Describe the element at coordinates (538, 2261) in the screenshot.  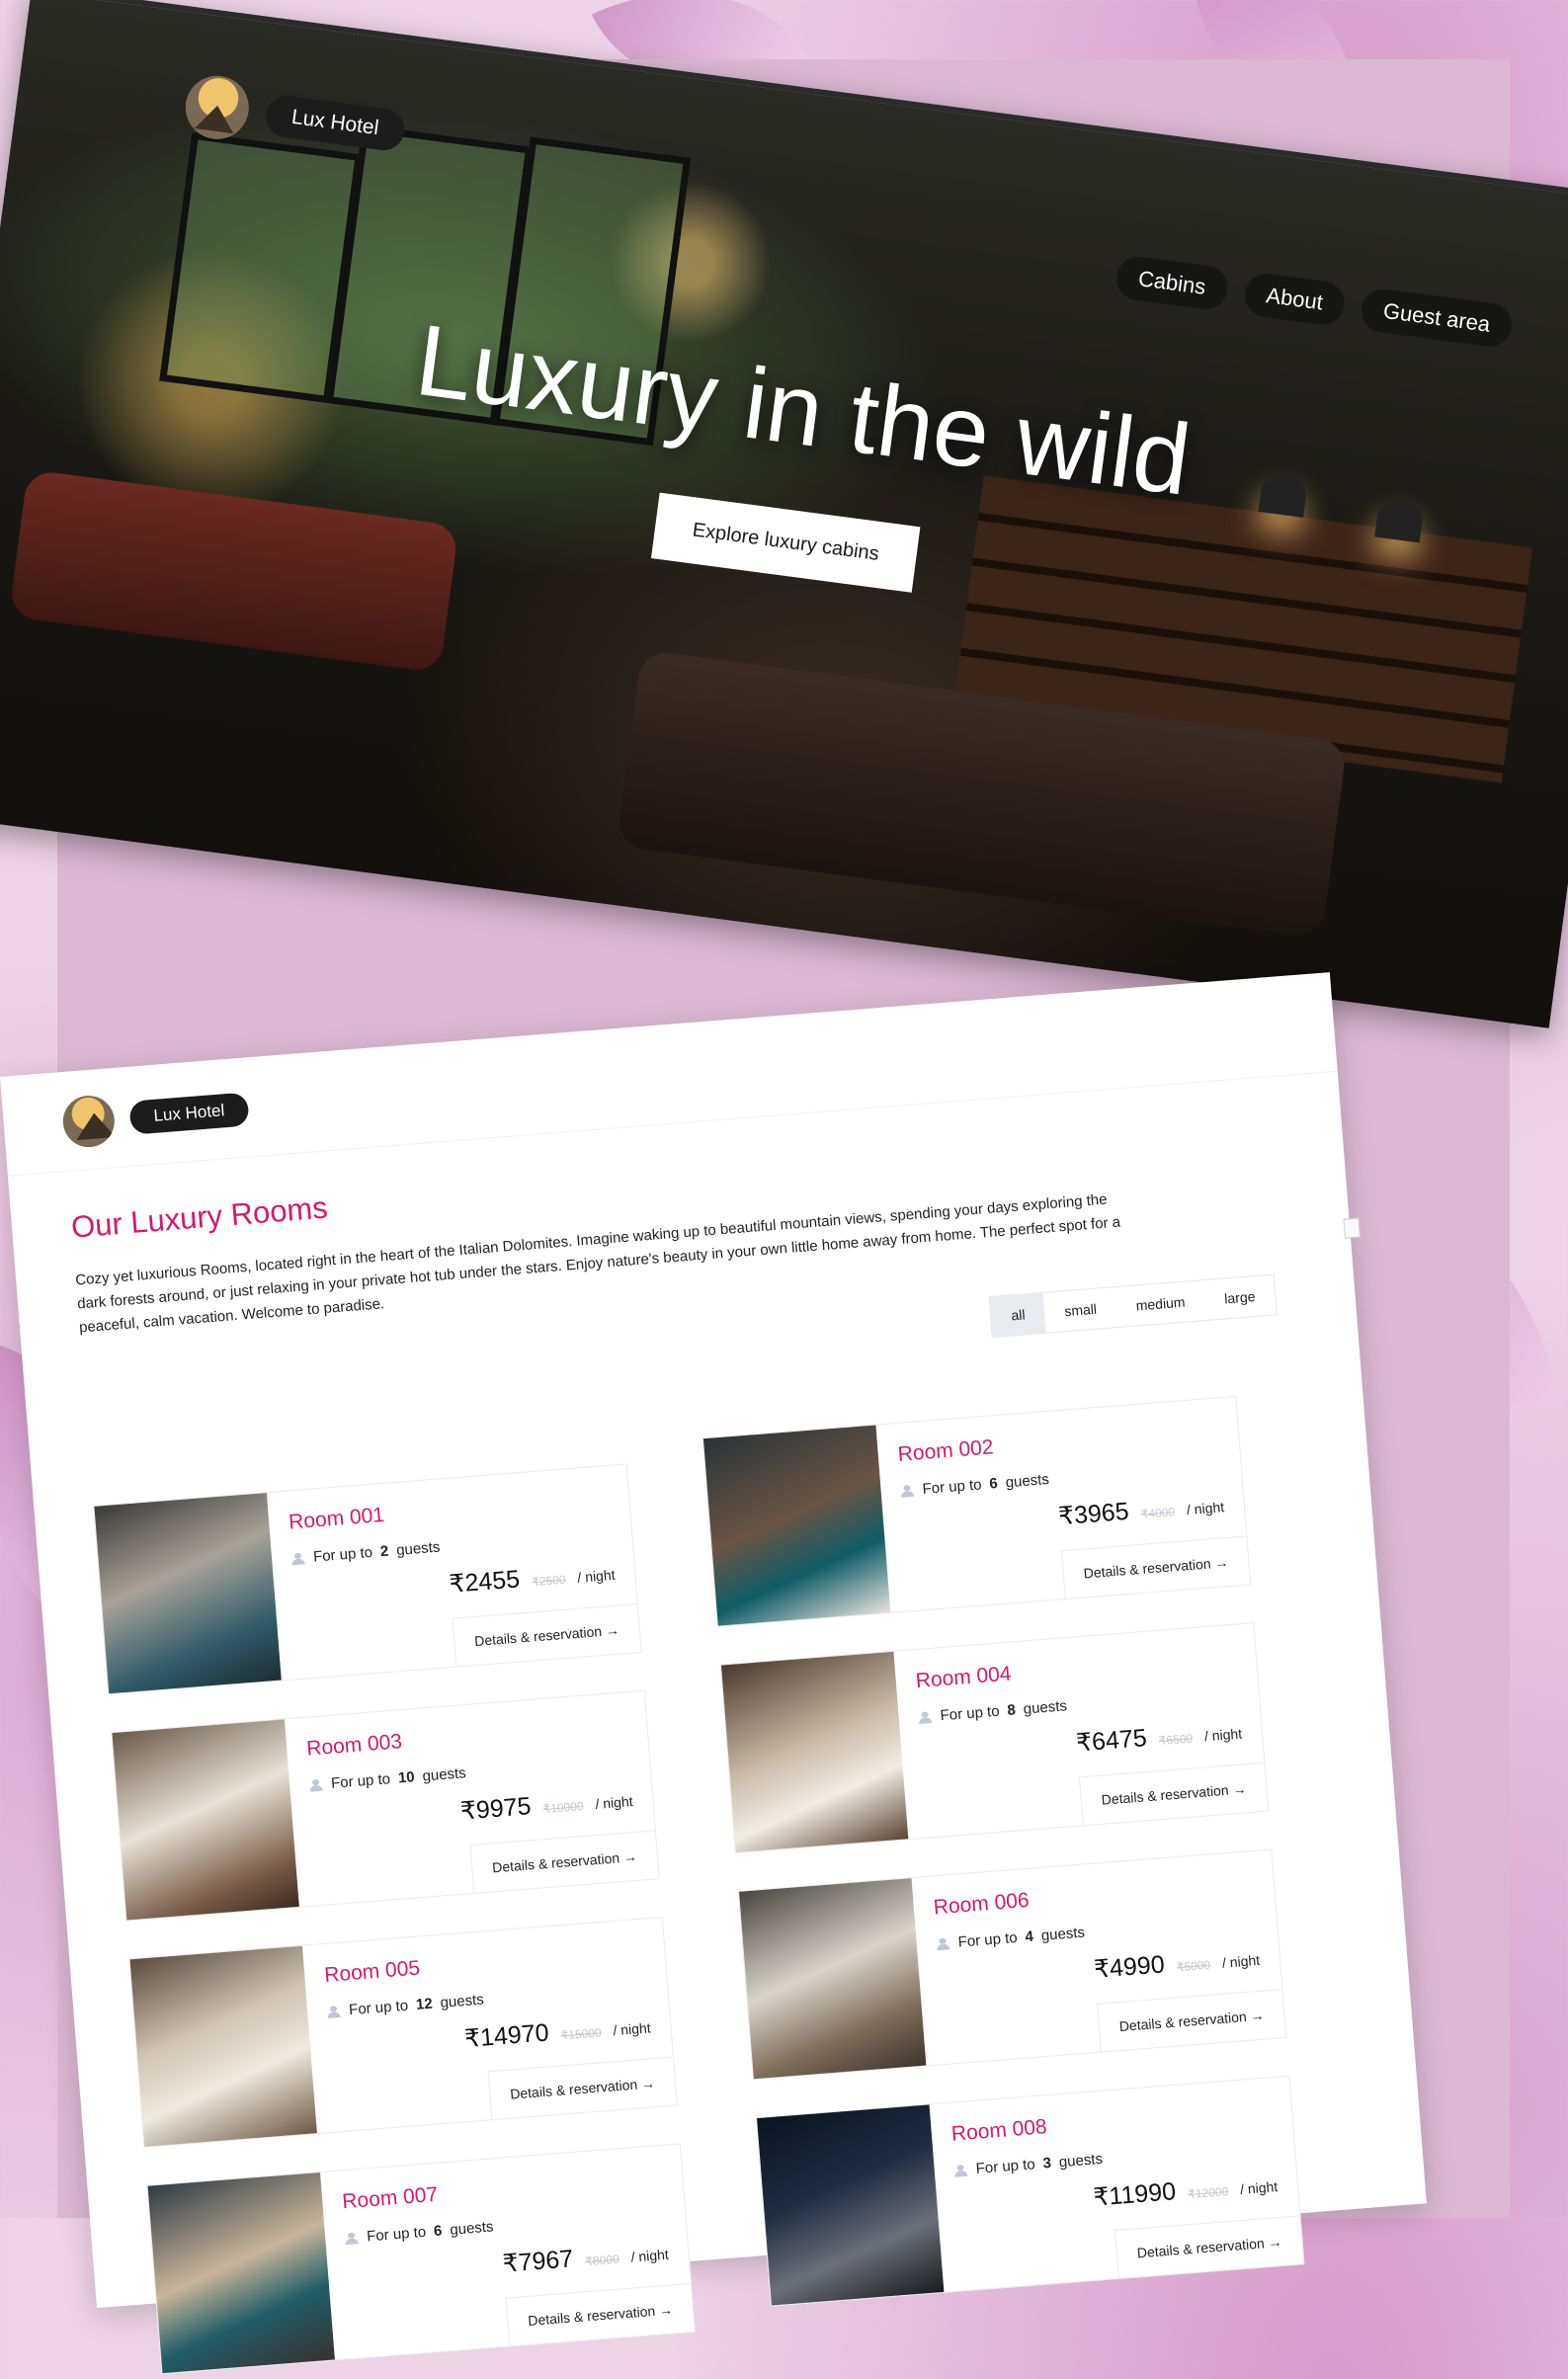
I see `discounted-price: ₹7967` at that location.